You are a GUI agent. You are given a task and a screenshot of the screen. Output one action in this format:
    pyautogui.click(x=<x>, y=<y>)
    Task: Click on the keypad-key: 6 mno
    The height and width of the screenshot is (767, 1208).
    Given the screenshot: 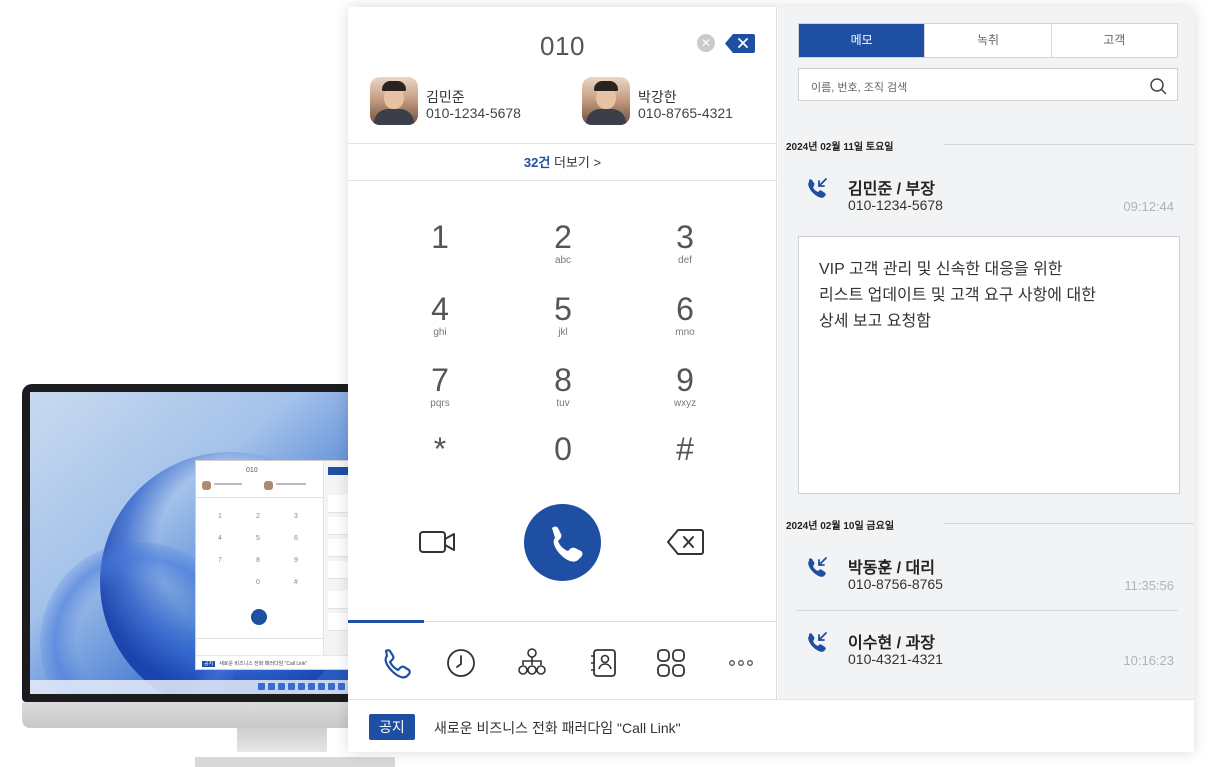 What is the action you would take?
    pyautogui.click(x=685, y=324)
    